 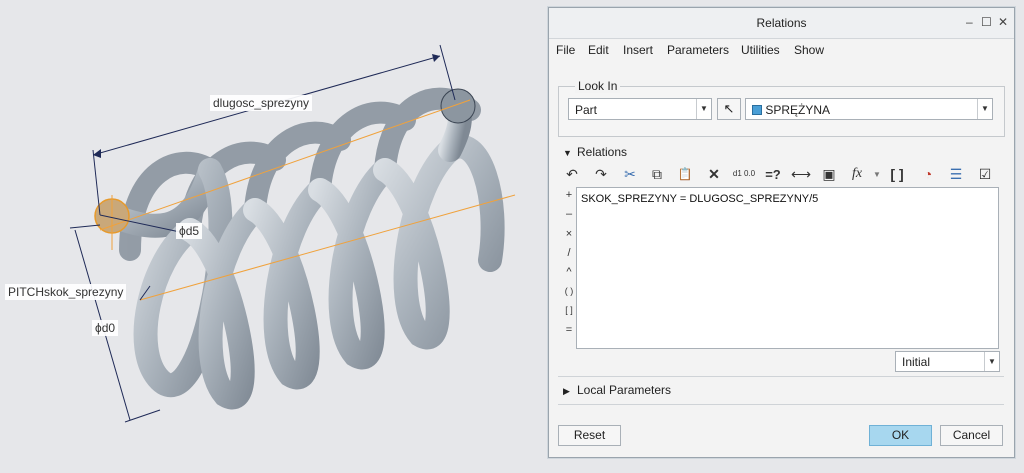 What do you see at coordinates (601, 174) in the screenshot?
I see `redo-icon: ↷` at bounding box center [601, 174].